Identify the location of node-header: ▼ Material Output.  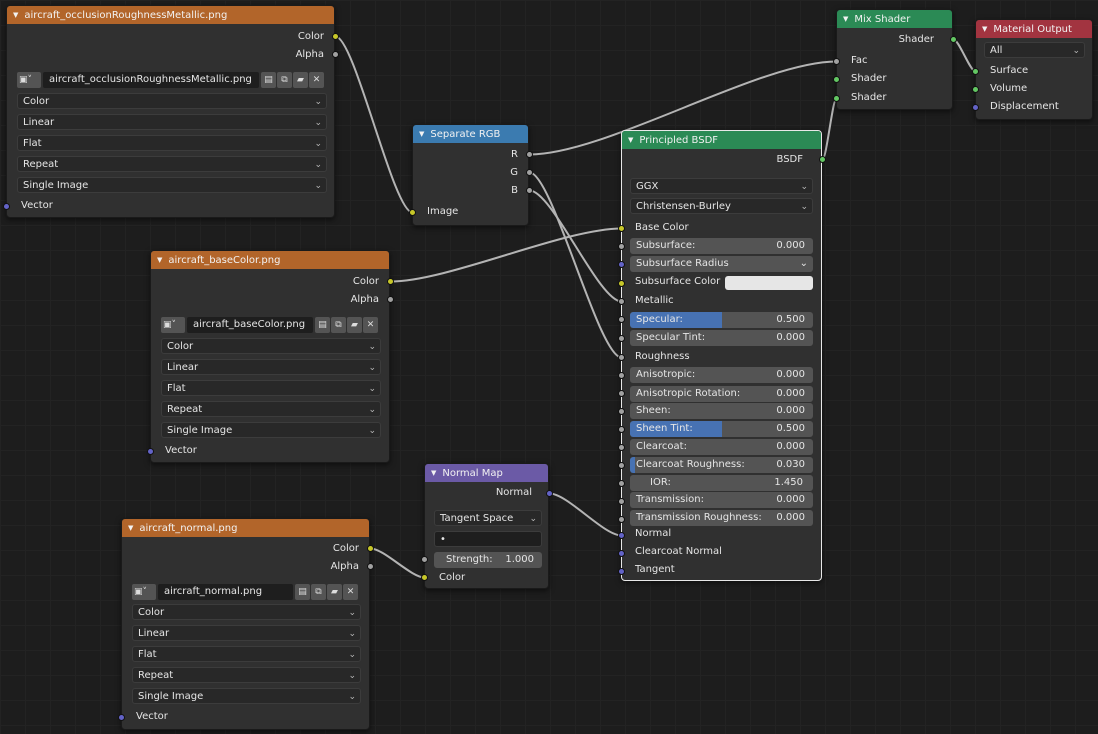
(1034, 29).